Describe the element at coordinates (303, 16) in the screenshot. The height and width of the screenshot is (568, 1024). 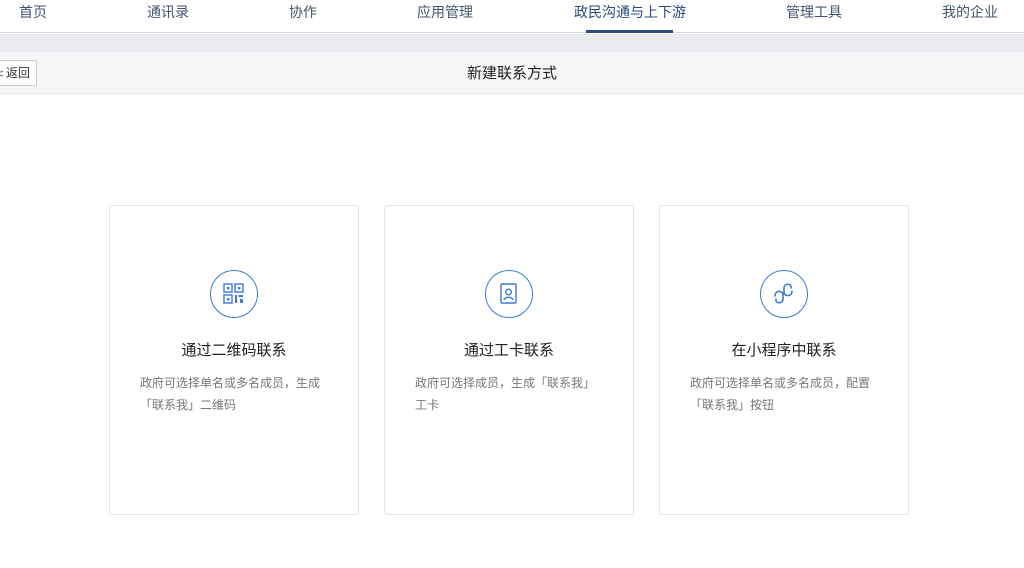
I see `nav-item-collaboration: 协作` at that location.